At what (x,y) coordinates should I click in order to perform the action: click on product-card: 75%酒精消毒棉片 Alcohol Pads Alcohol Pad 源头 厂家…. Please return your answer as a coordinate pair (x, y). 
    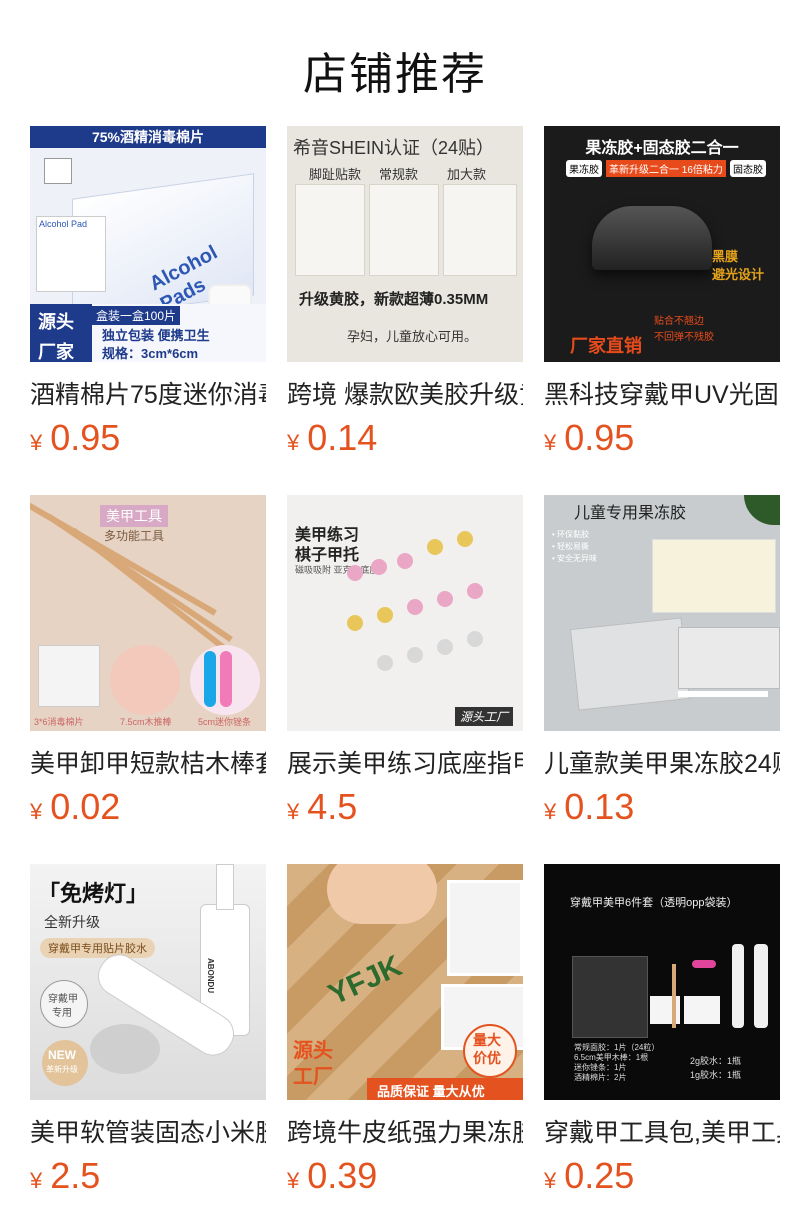
    Looking at the image, I should click on (149, 296).